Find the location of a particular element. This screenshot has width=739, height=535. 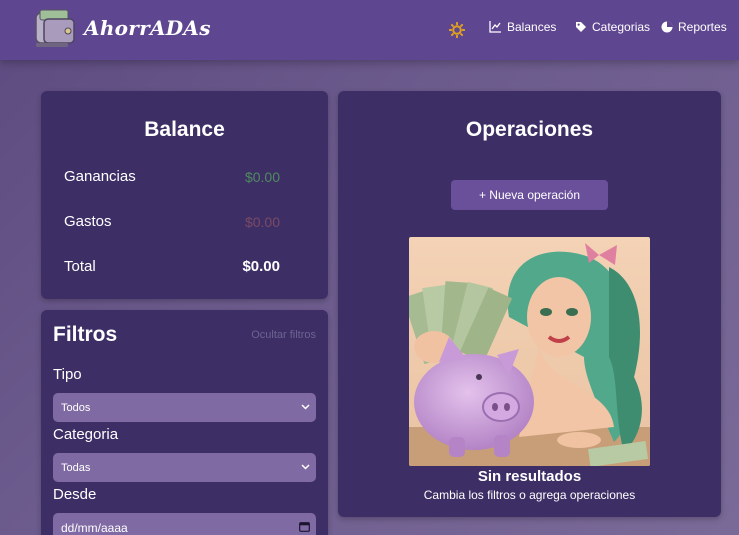

nav-balances-label: Balances is located at coordinates (532, 27).